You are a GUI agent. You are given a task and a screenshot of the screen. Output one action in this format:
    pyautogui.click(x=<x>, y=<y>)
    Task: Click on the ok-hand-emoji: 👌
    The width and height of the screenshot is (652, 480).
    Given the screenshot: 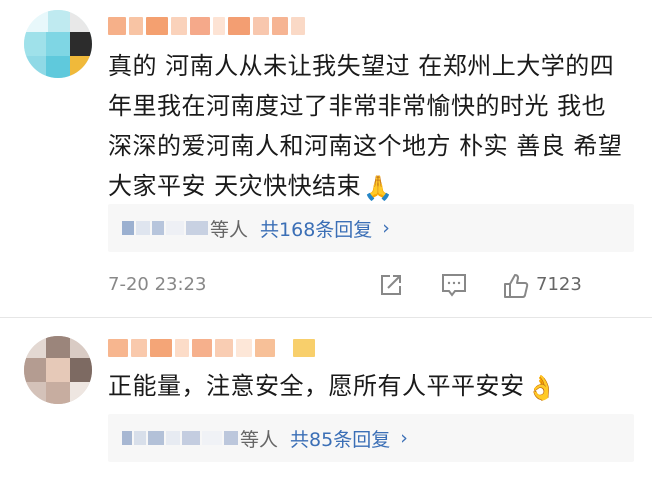 What is the action you would take?
    pyautogui.click(x=541, y=388)
    